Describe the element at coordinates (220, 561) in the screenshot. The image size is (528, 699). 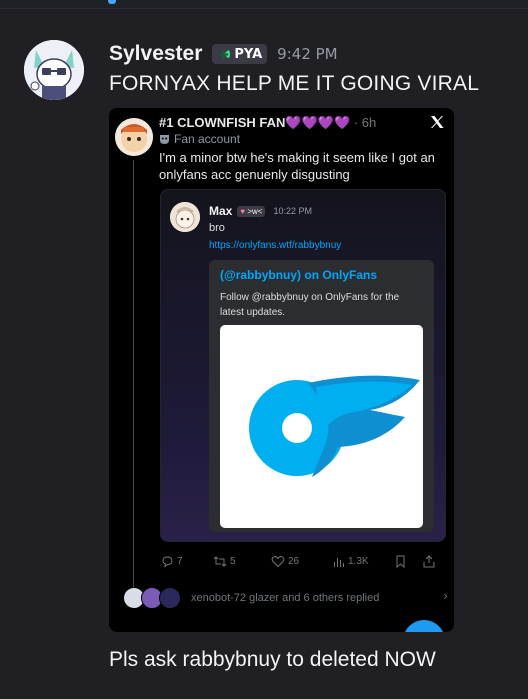
I see `retweet-icon` at that location.